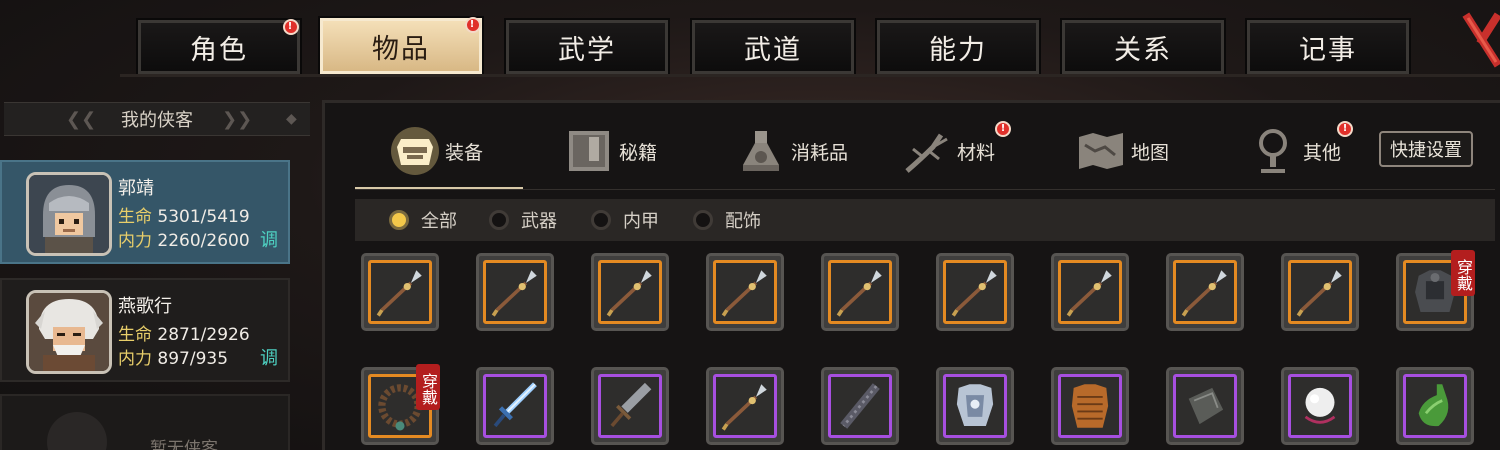  I want to click on tab-martial-way: 武道, so click(773, 47).